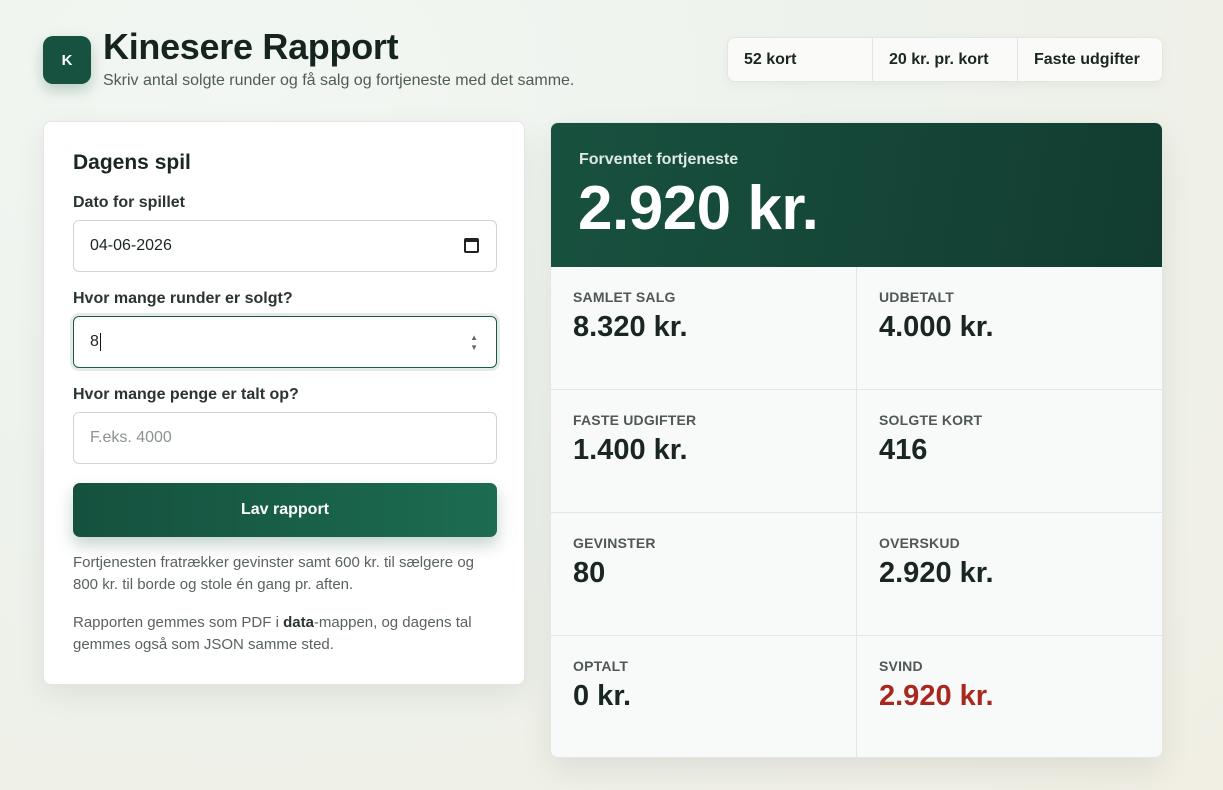  Describe the element at coordinates (931, 420) in the screenshot. I see `stat-label: SOLGTE KORT` at that location.